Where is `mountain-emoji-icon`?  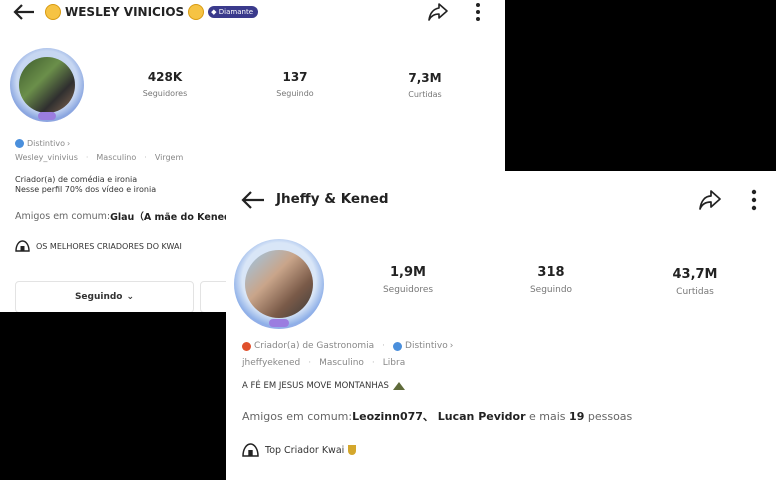 mountain-emoji-icon is located at coordinates (398, 386).